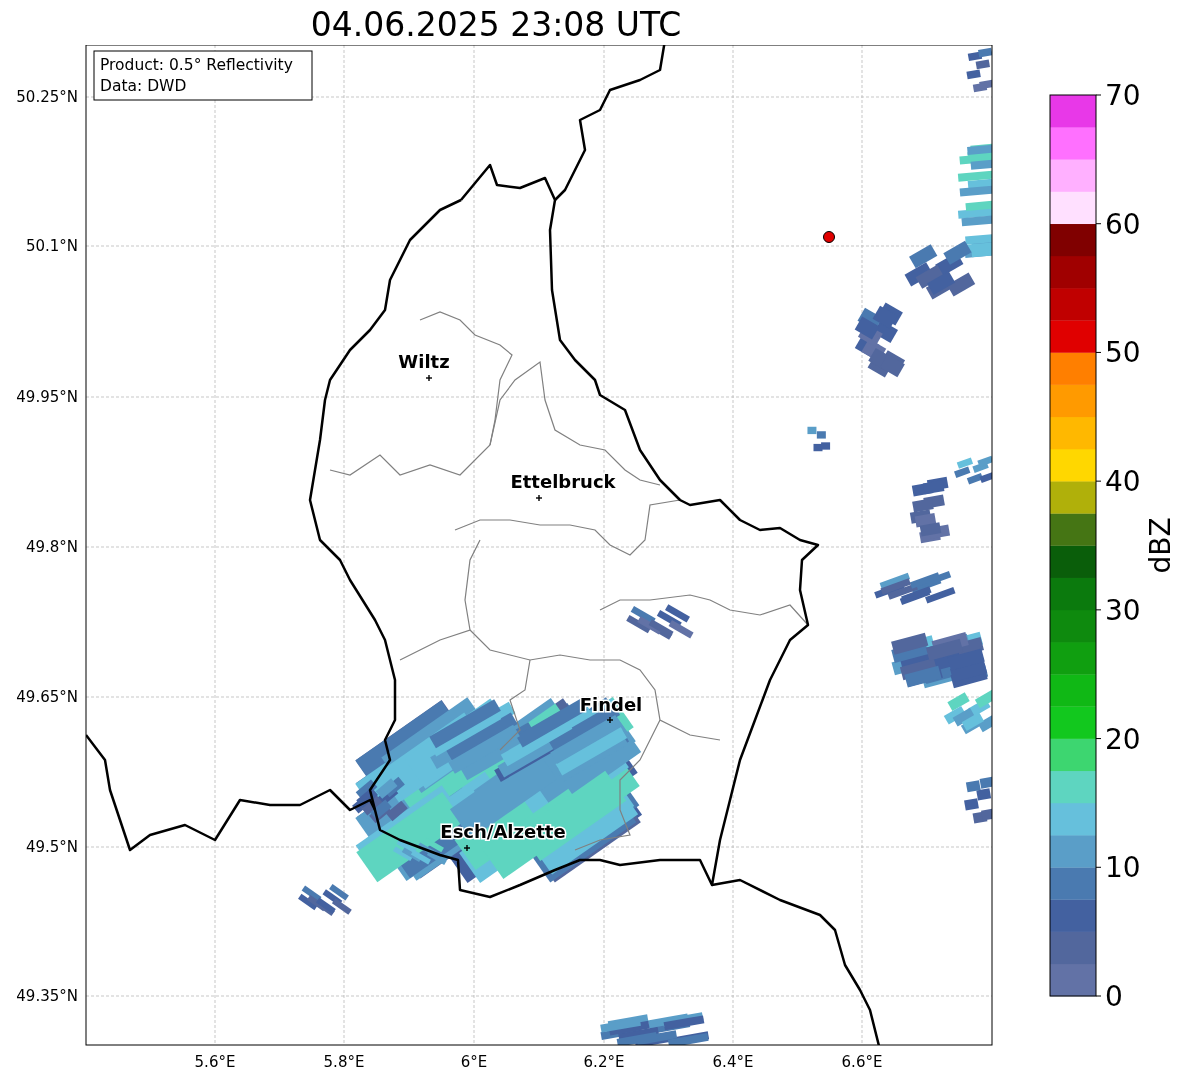 This screenshot has width=1184, height=1081. What do you see at coordinates (1123, 482) in the screenshot?
I see `colorbar-tick-label: 40` at bounding box center [1123, 482].